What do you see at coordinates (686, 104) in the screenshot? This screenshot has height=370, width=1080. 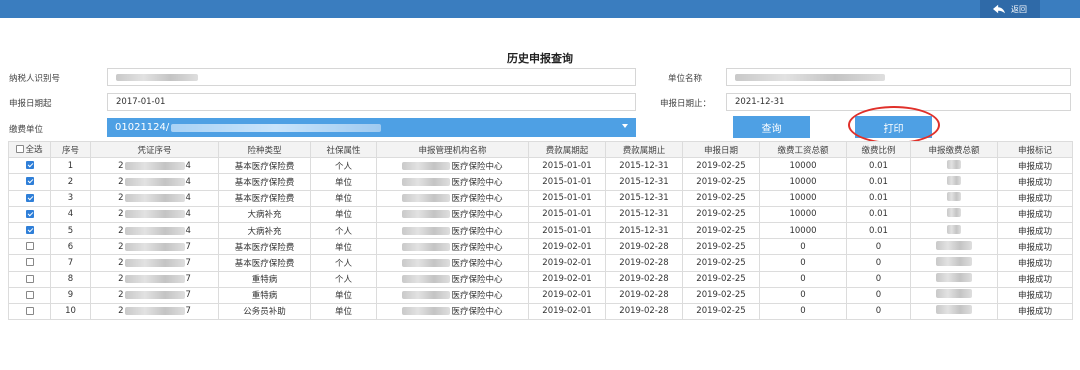 I see `date-to-label: 申报日期止：` at bounding box center [686, 104].